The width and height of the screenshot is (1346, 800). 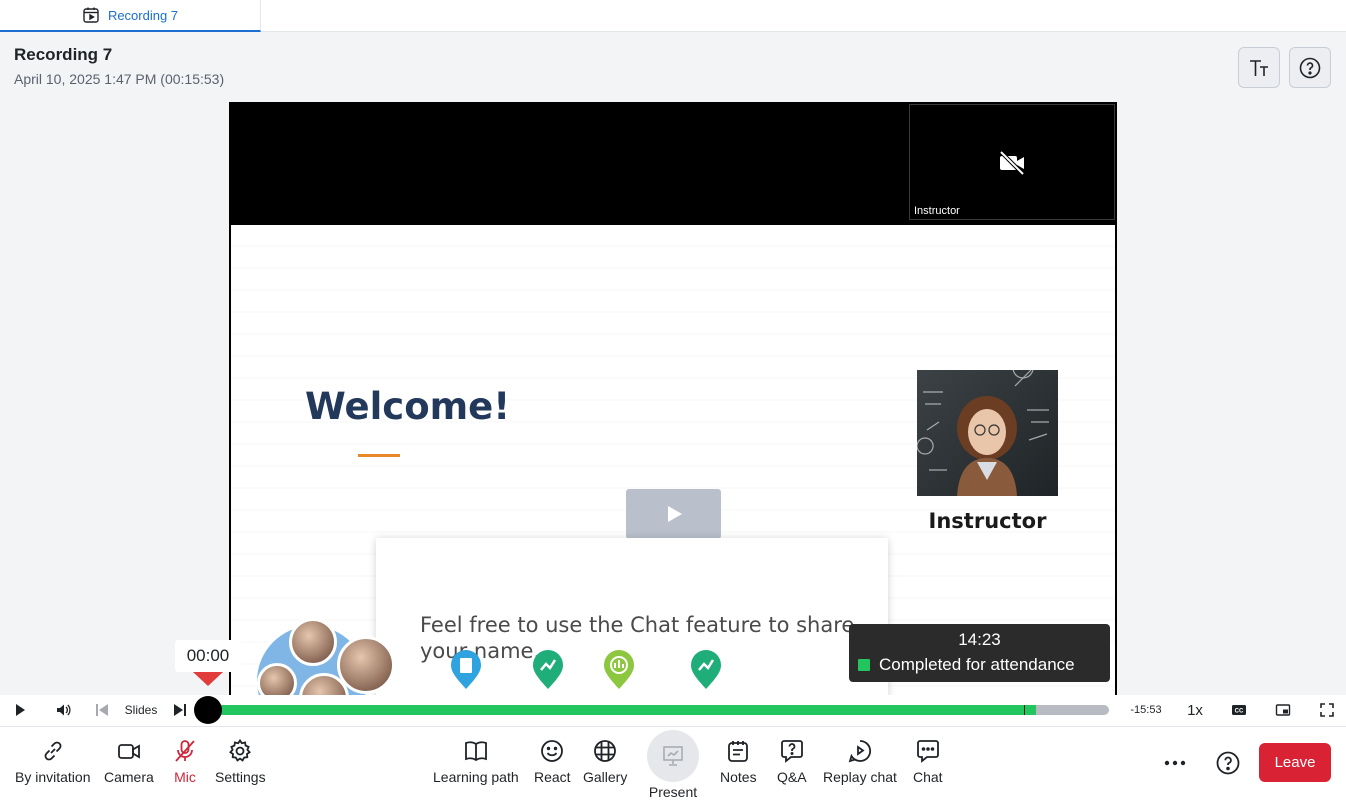 What do you see at coordinates (141, 710) in the screenshot?
I see `slides-label: Slides` at bounding box center [141, 710].